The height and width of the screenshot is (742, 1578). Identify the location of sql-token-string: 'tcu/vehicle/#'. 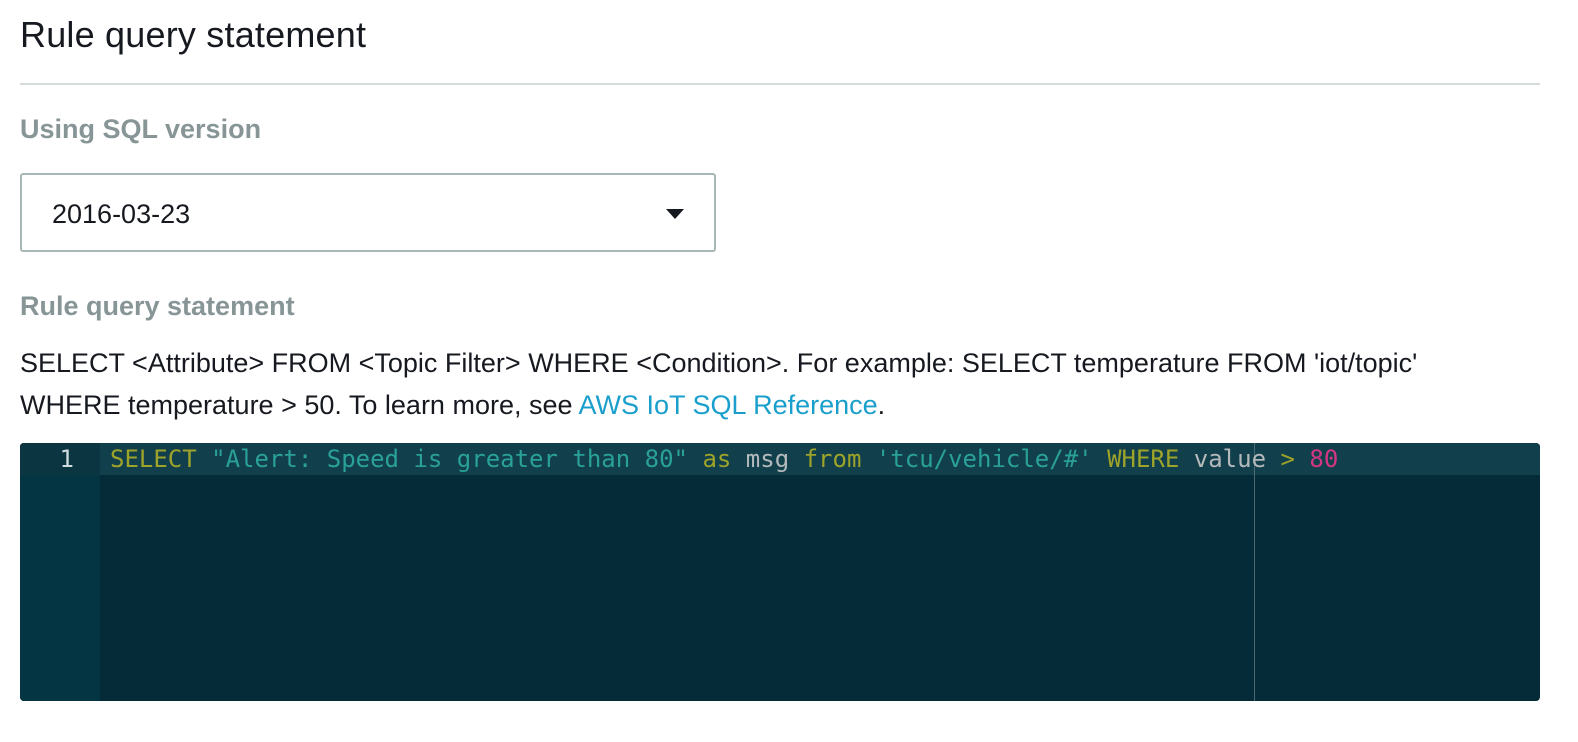
(984, 459).